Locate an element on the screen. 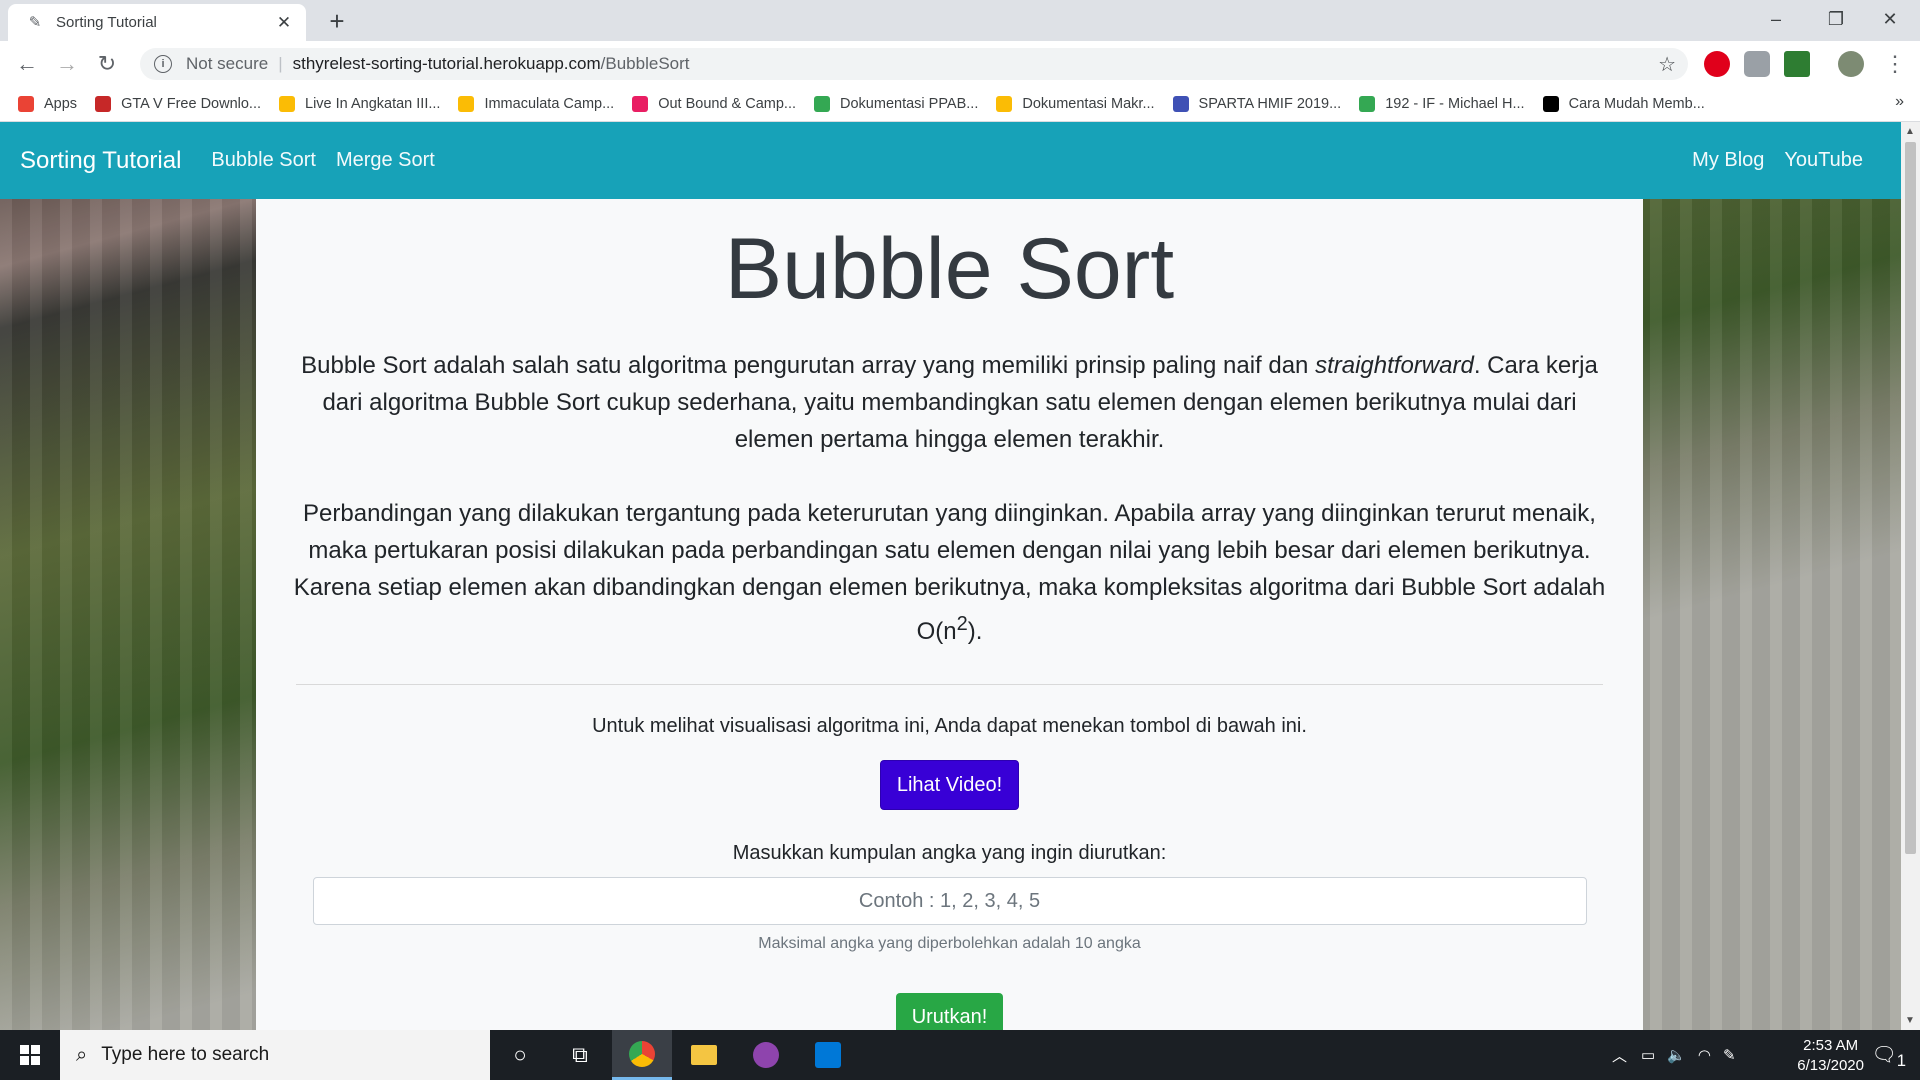 The image size is (1920, 1080). reload-icon: ↻ is located at coordinates (107, 64).